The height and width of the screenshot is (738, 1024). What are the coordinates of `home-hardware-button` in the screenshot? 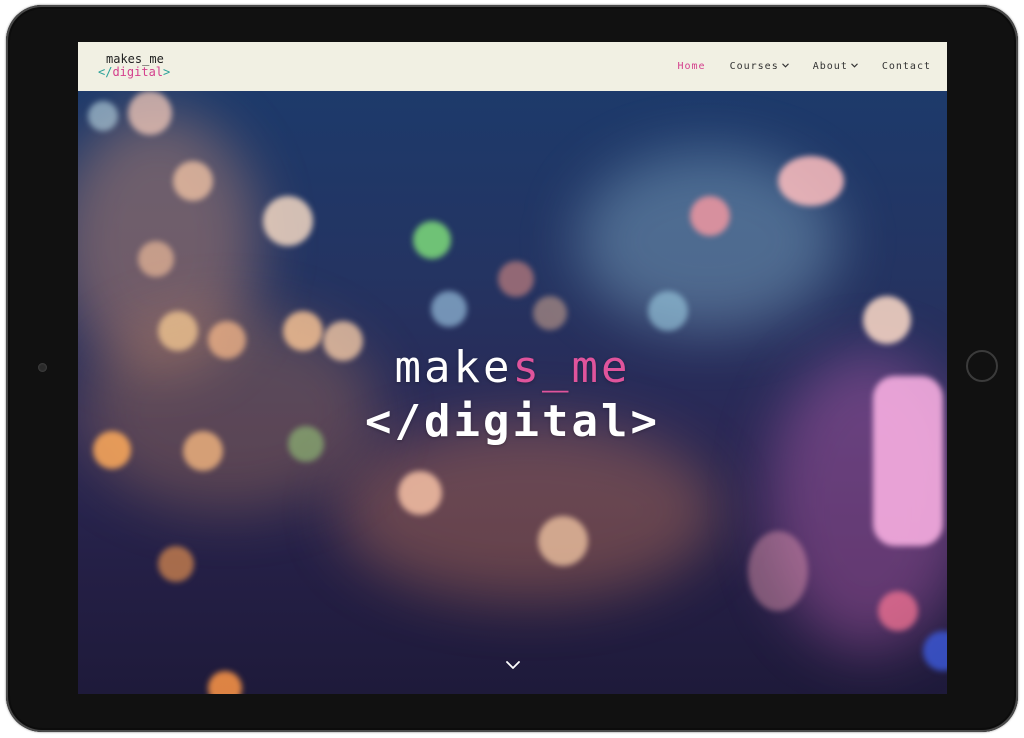 It's located at (982, 366).